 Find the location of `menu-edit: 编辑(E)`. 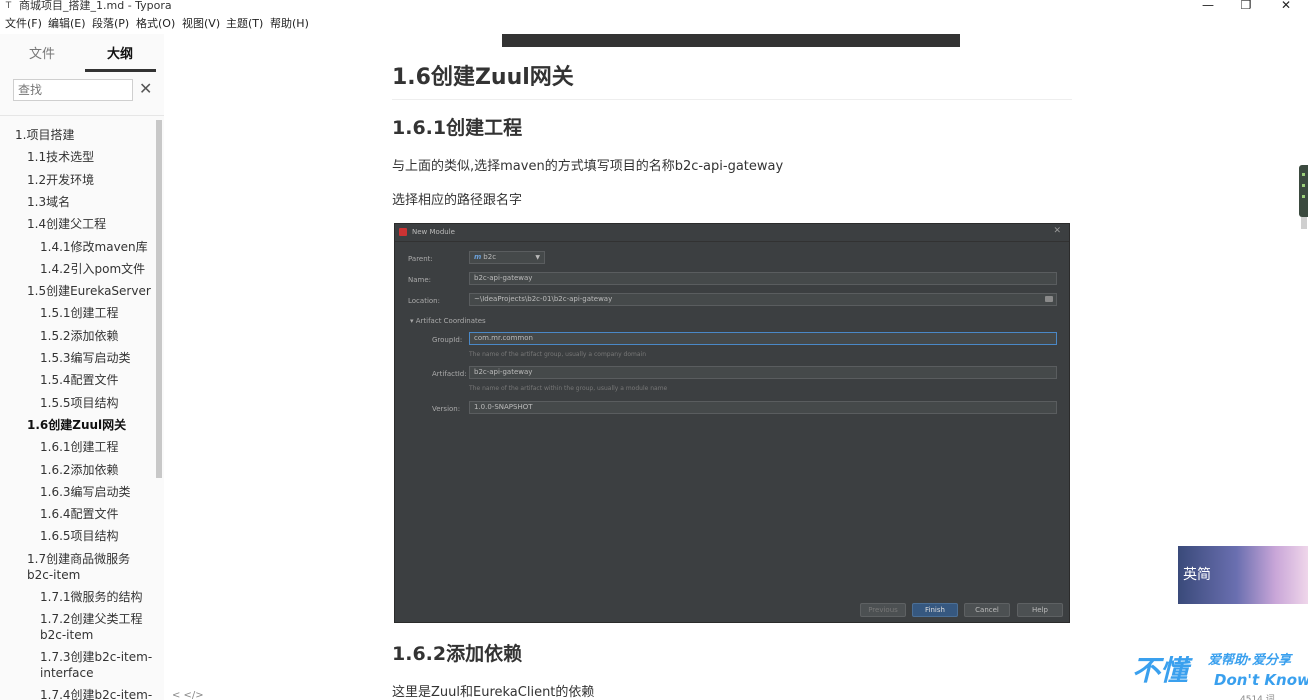

menu-edit: 编辑(E) is located at coordinates (67, 24).